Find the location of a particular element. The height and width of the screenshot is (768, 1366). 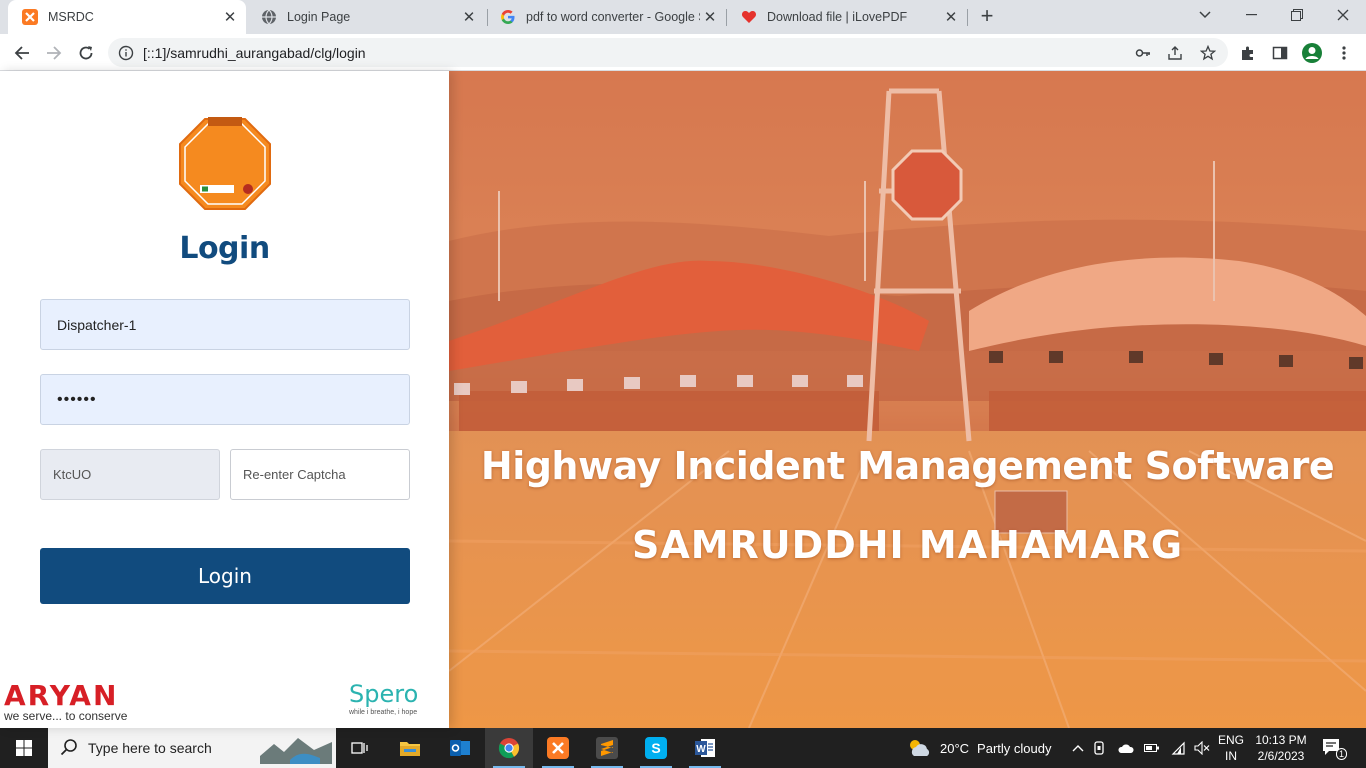

taskbar-search-box: Type here to search is located at coordinates (192, 748).